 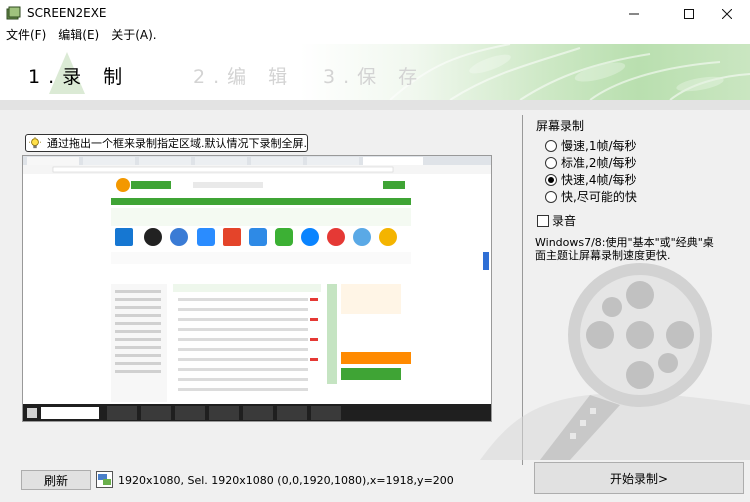 I want to click on radio-label: 快速,4帧/每秒, so click(x=599, y=180).